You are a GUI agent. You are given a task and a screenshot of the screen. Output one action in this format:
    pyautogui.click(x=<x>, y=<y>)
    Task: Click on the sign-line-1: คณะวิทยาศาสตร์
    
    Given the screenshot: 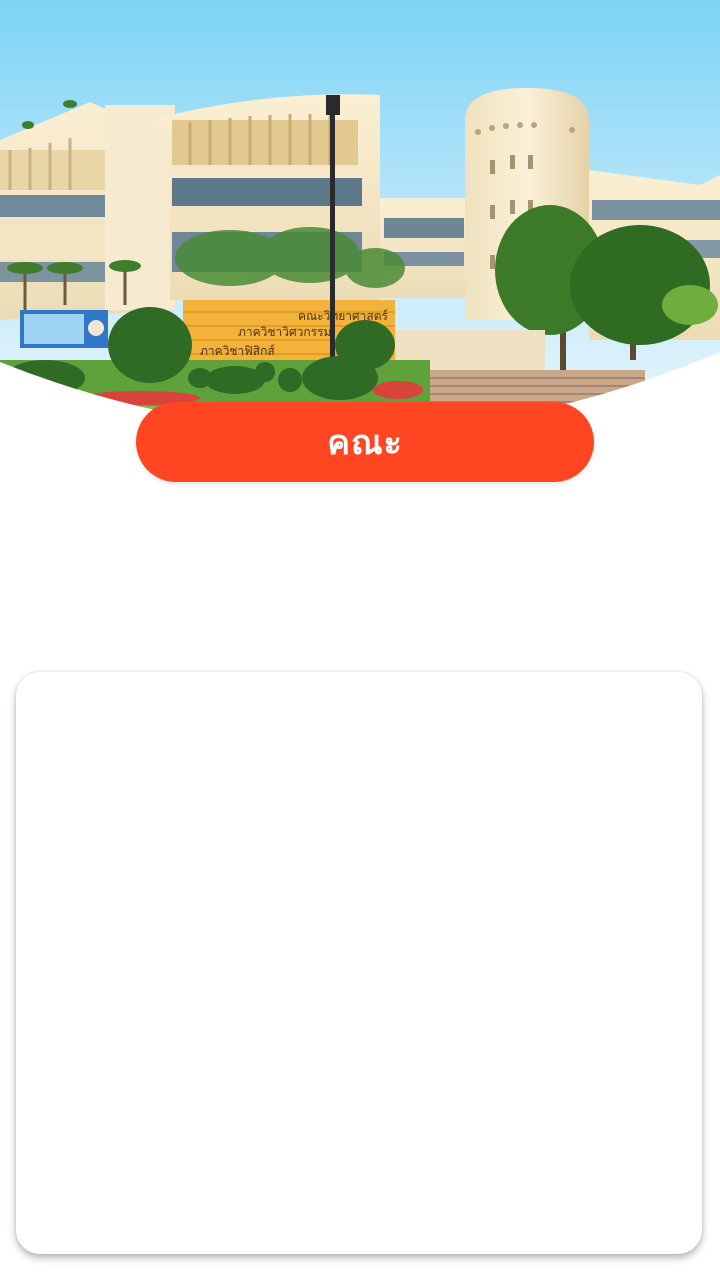 What is the action you would take?
    pyautogui.click(x=343, y=316)
    